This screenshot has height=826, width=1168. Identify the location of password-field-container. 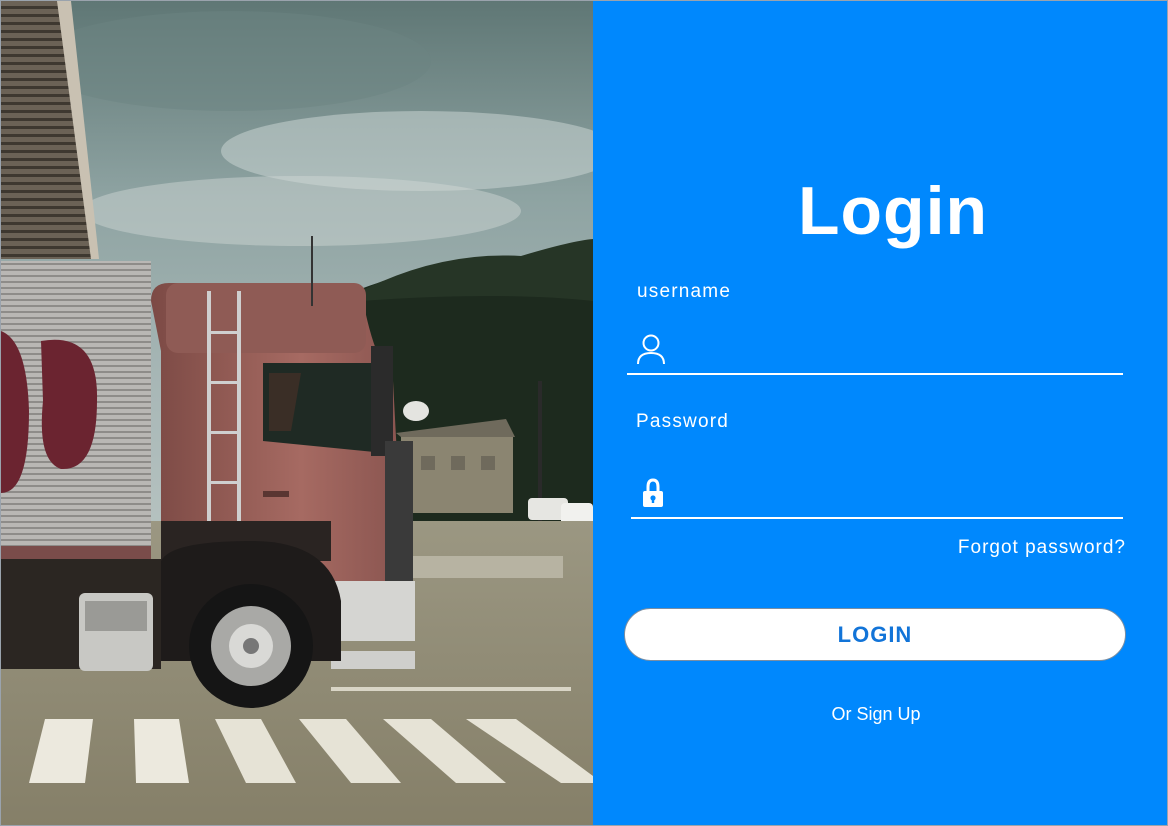
(877, 496).